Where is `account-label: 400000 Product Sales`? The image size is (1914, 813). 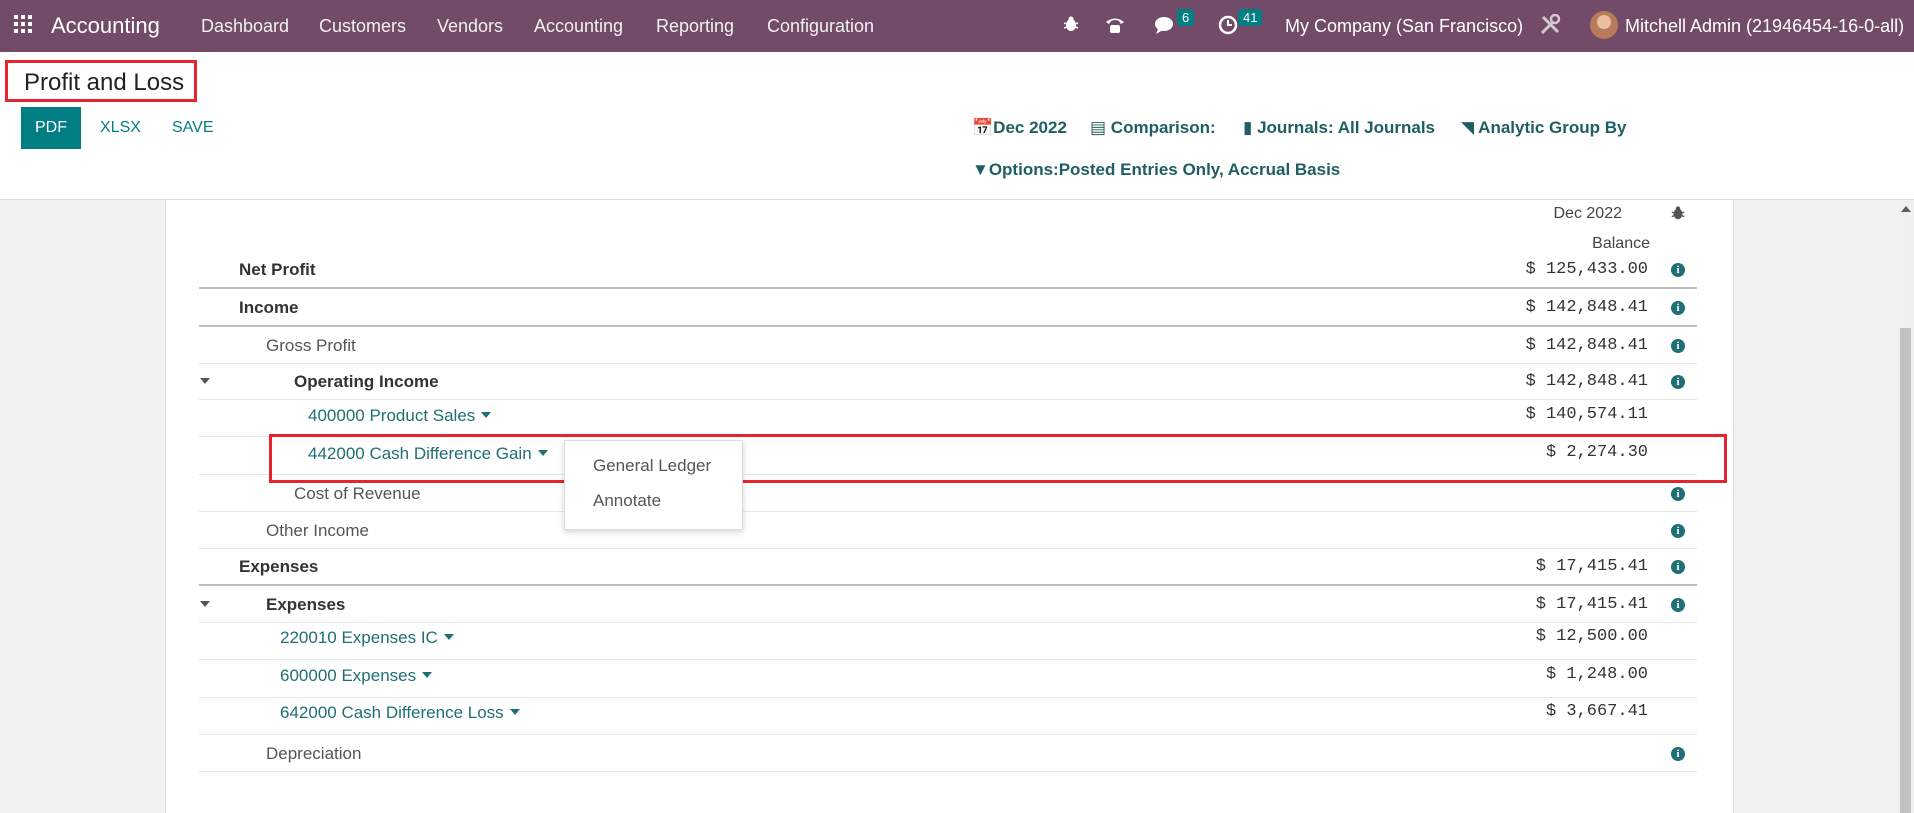 account-label: 400000 Product Sales is located at coordinates (392, 415).